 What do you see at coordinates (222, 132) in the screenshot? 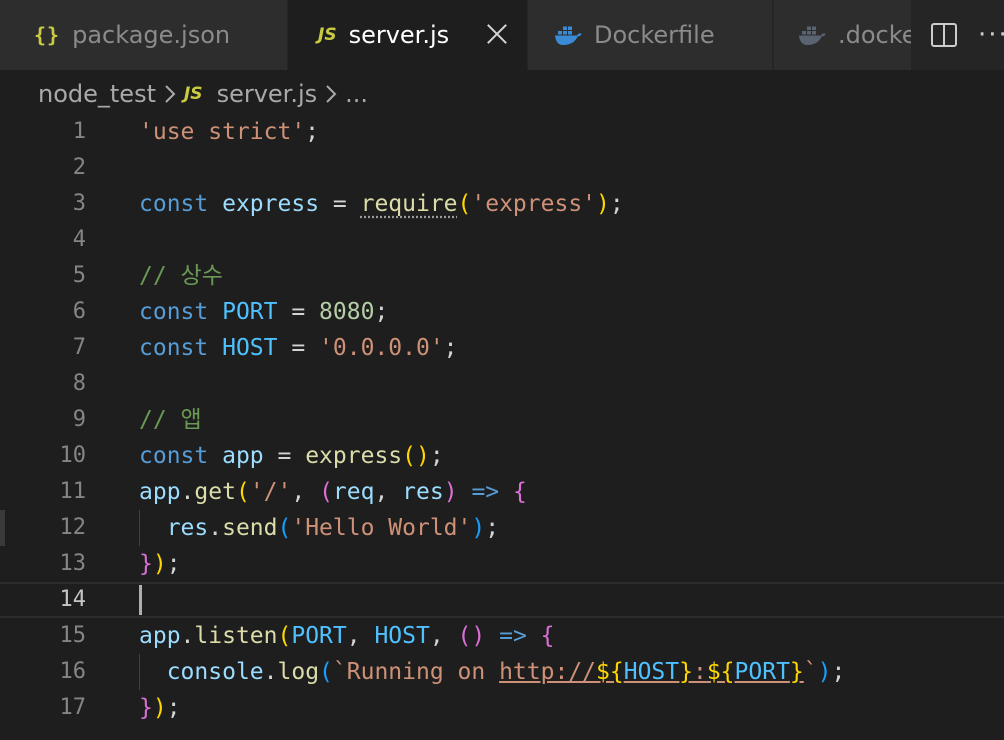
I see `code-token: 'use strict'` at bounding box center [222, 132].